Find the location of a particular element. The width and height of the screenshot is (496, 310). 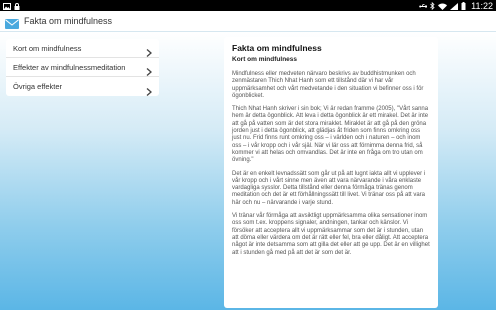

app-title: Fakta om mindfulness is located at coordinates (68, 21).